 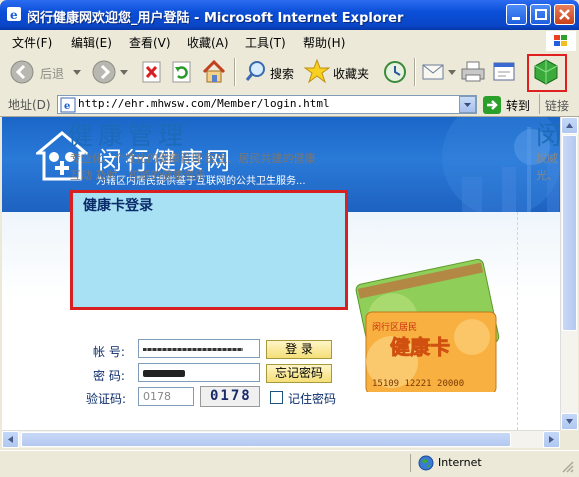 I want to click on captcha-image-text: 0178, so click(x=231, y=396).